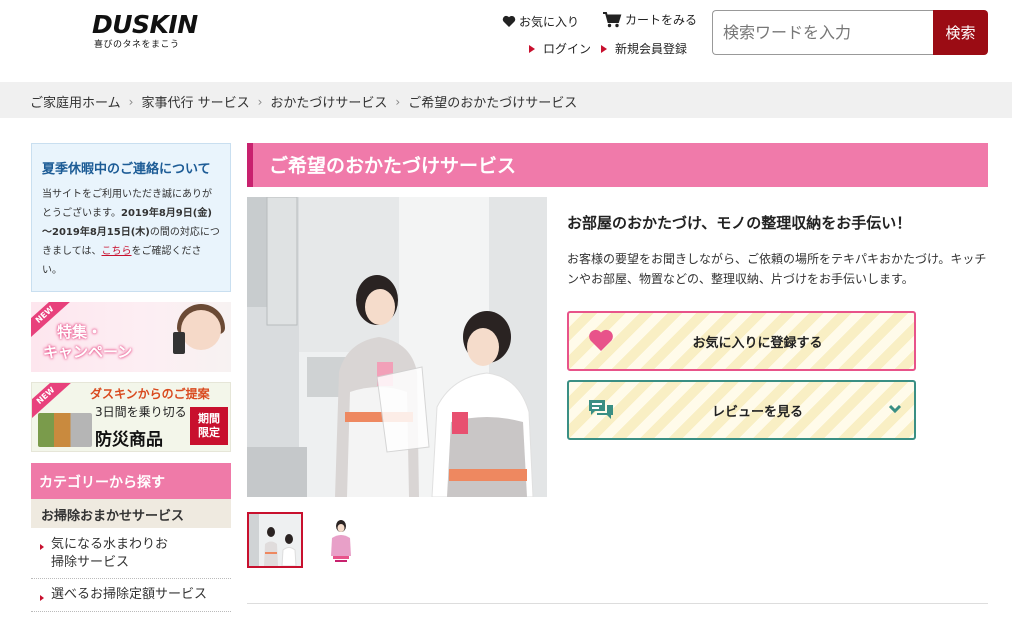  What do you see at coordinates (87, 342) in the screenshot?
I see `banner-text: 特集・ キャンペーン` at bounding box center [87, 342].